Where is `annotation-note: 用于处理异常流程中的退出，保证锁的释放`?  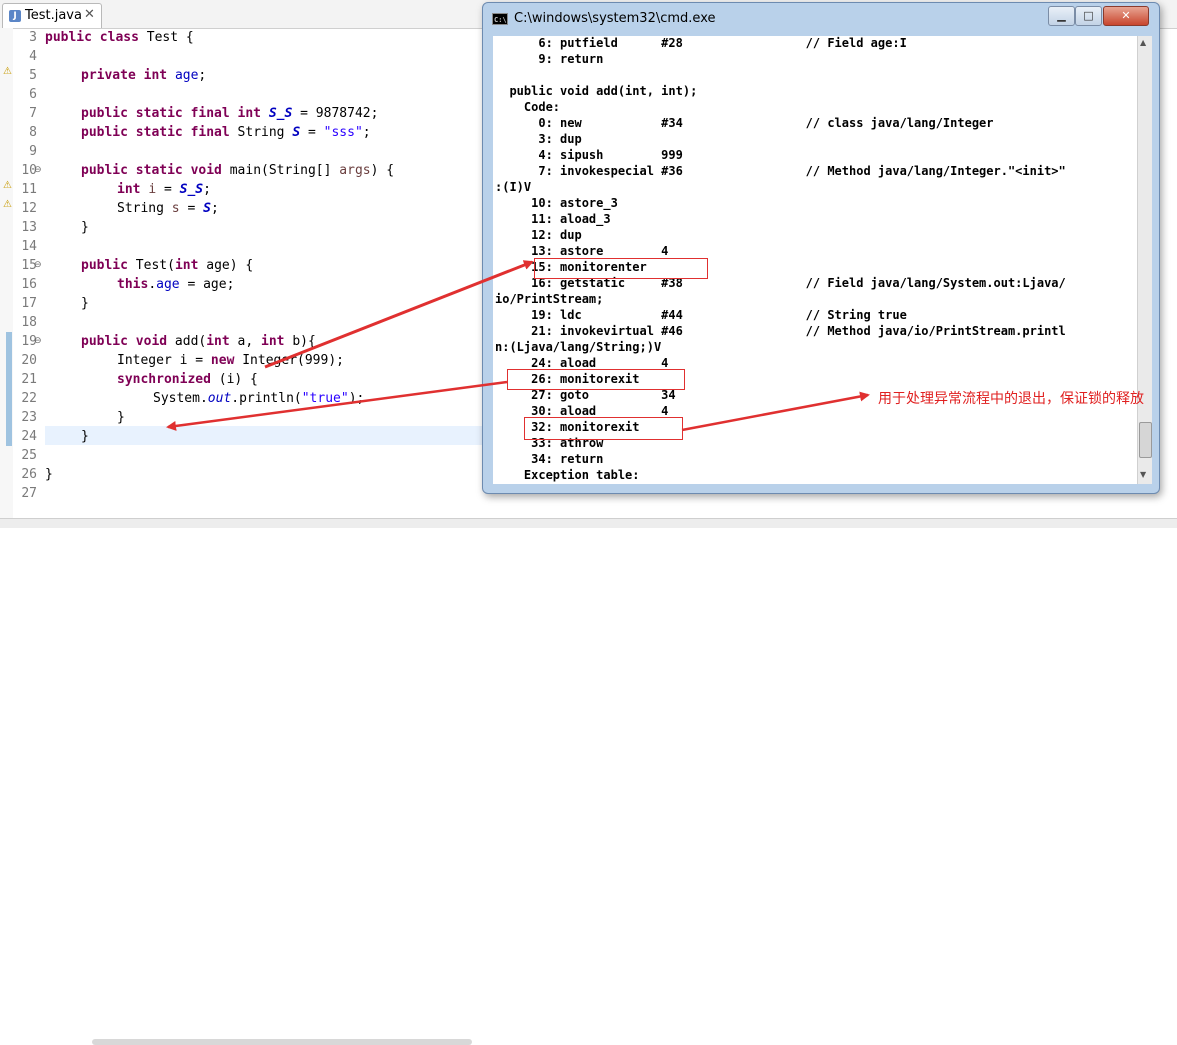 annotation-note: 用于处理异常流程中的退出，保证锁的释放 is located at coordinates (1011, 399).